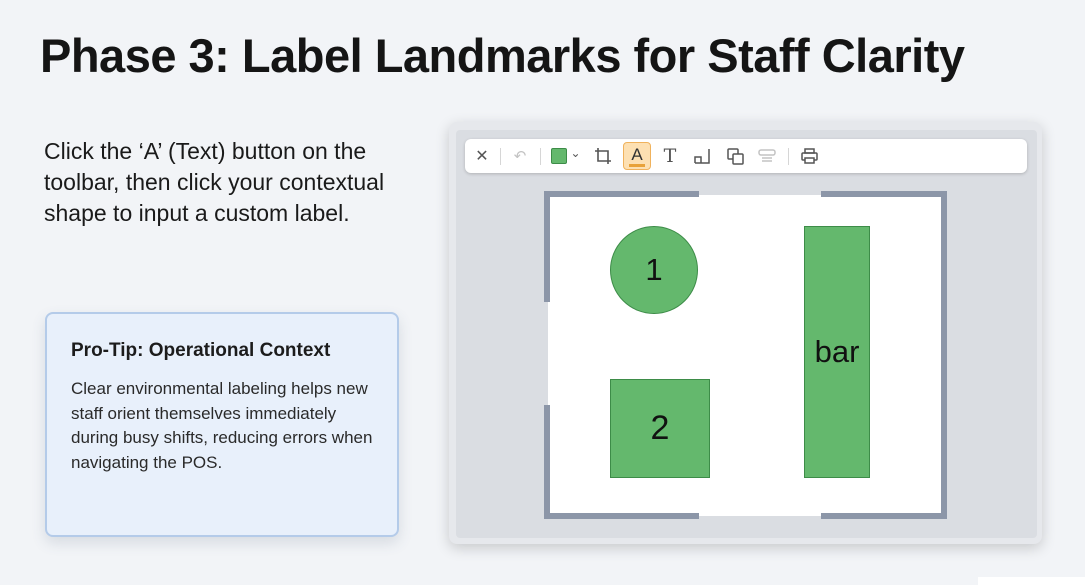  Describe the element at coordinates (621, 194) in the screenshot. I see `wall-top-left` at that location.